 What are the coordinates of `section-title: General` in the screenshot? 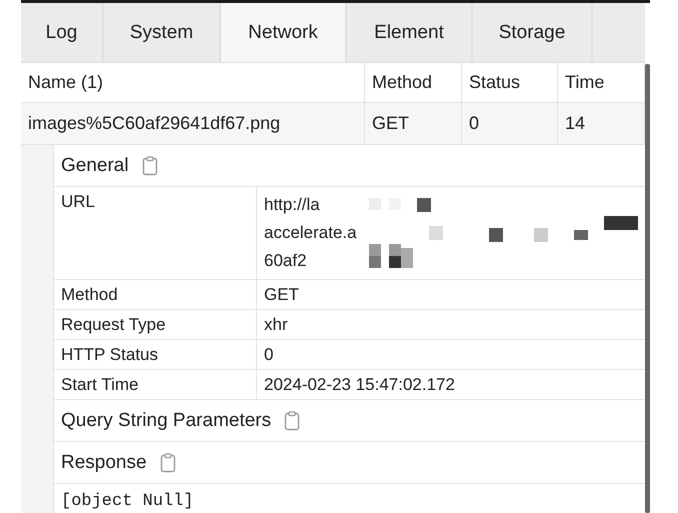 It's located at (95, 165).